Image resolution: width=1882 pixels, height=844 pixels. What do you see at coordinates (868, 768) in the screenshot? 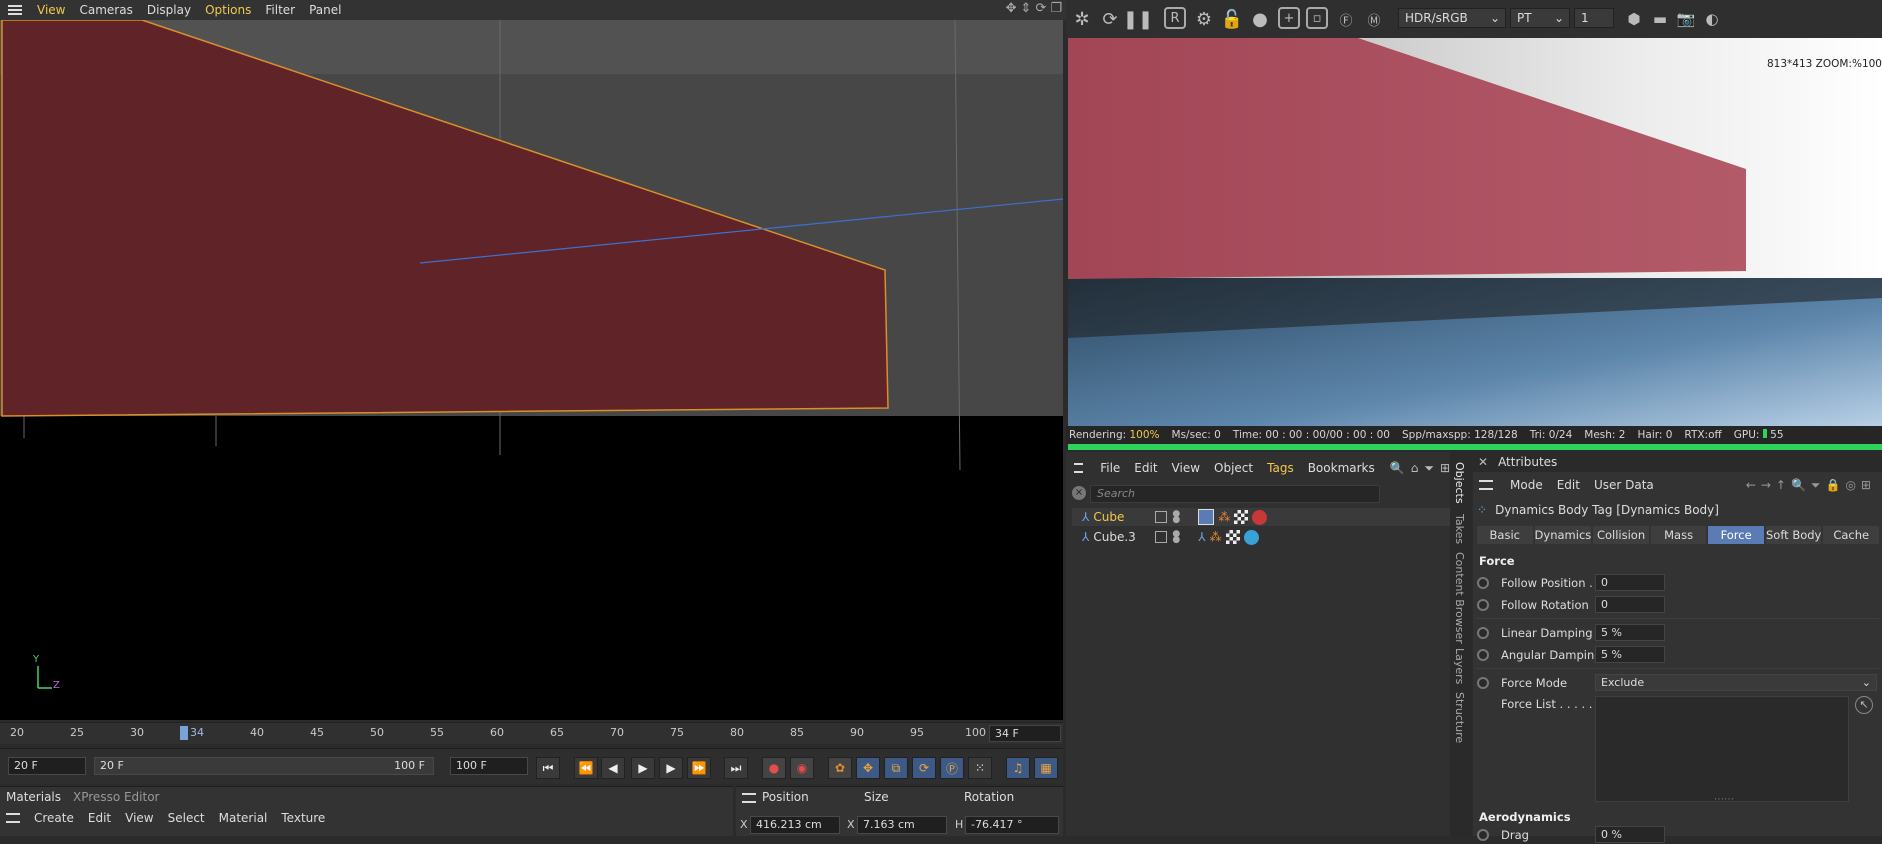
I see `key-position-icon: ✥` at bounding box center [868, 768].